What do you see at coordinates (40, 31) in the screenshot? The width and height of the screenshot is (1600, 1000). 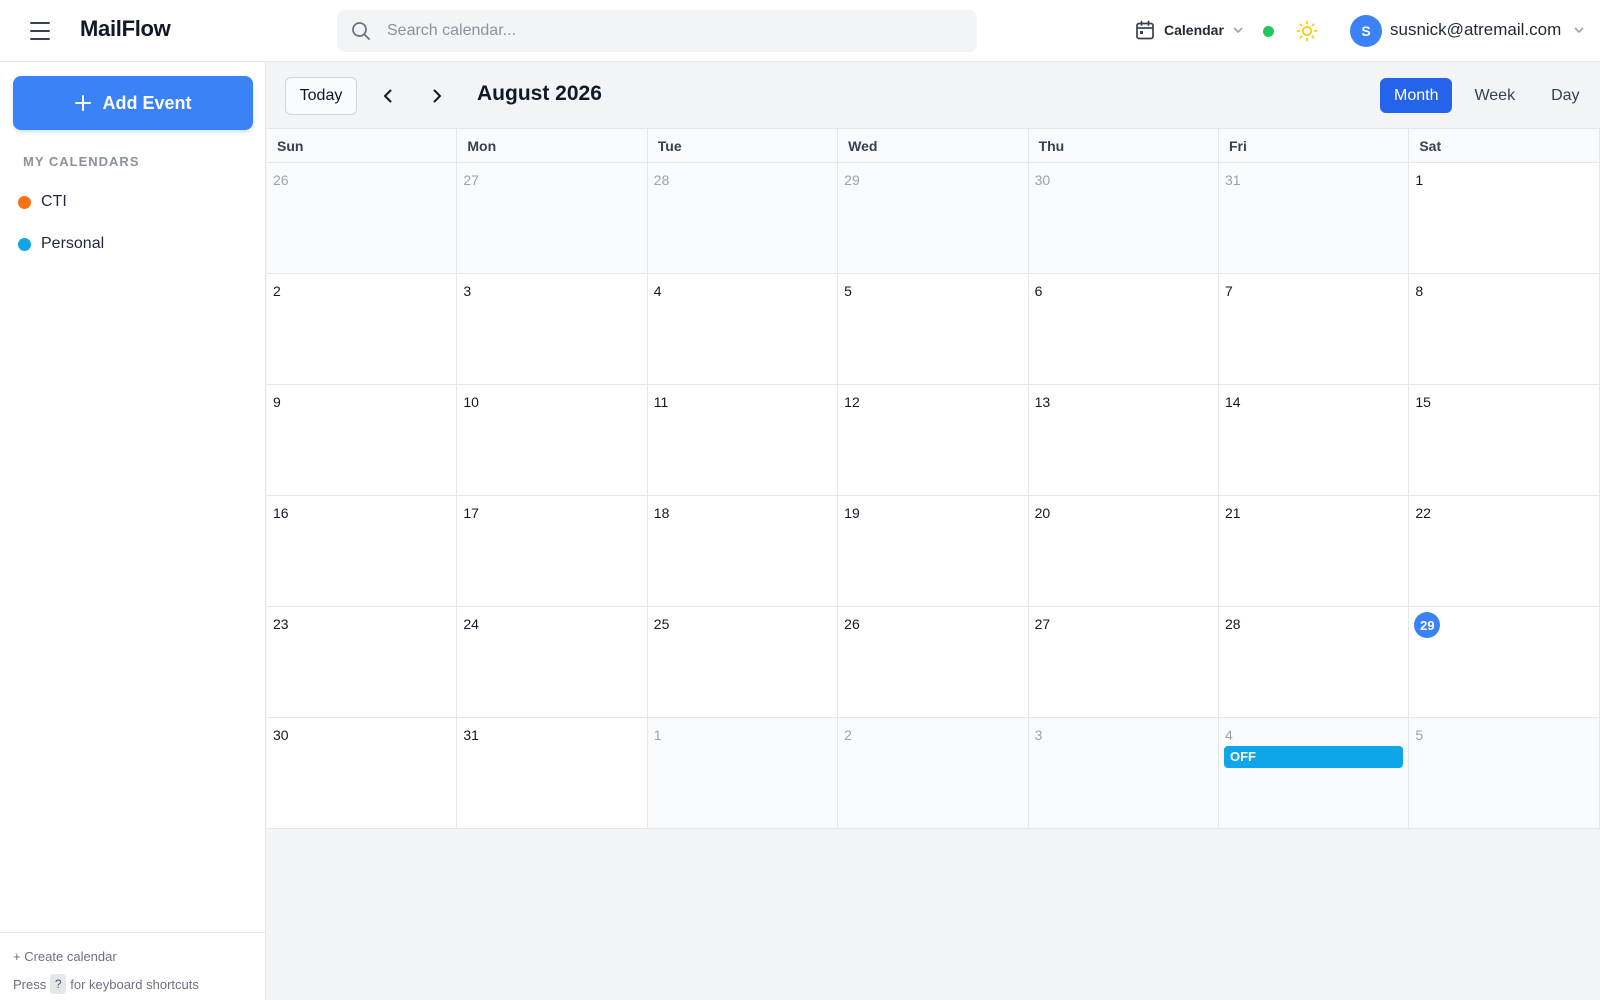 I see `menu-icon` at bounding box center [40, 31].